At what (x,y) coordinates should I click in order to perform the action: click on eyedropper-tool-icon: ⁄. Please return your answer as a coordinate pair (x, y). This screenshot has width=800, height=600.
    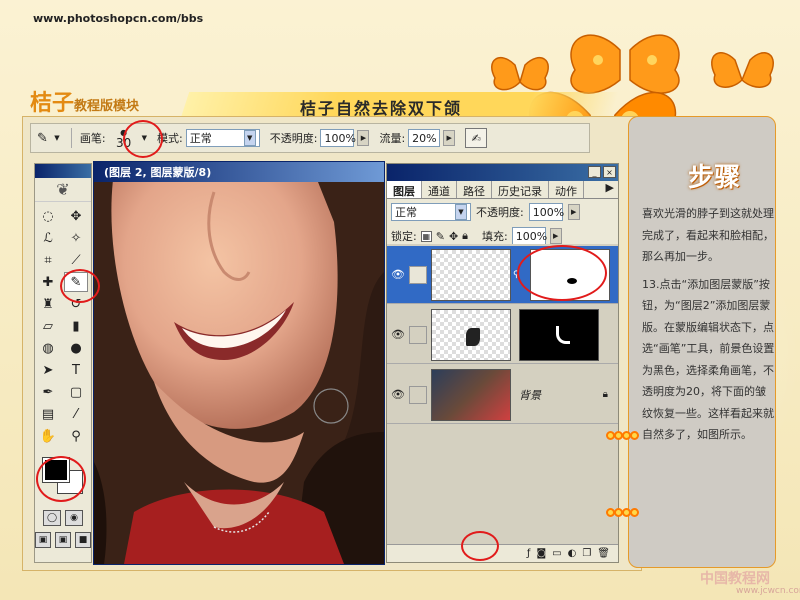
    Looking at the image, I should click on (76, 414).